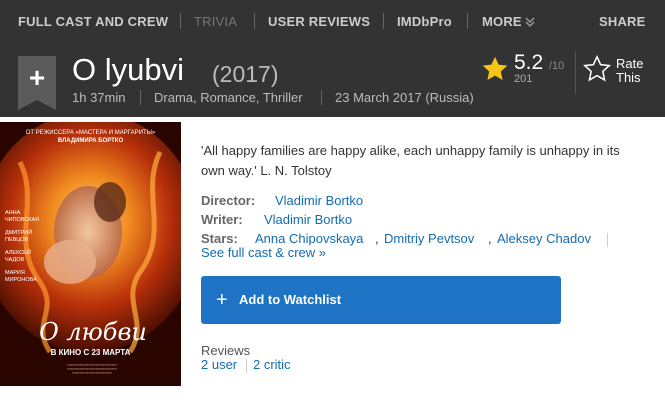 The width and height of the screenshot is (665, 406). I want to click on watchlist-ribbon: +, so click(37, 83).